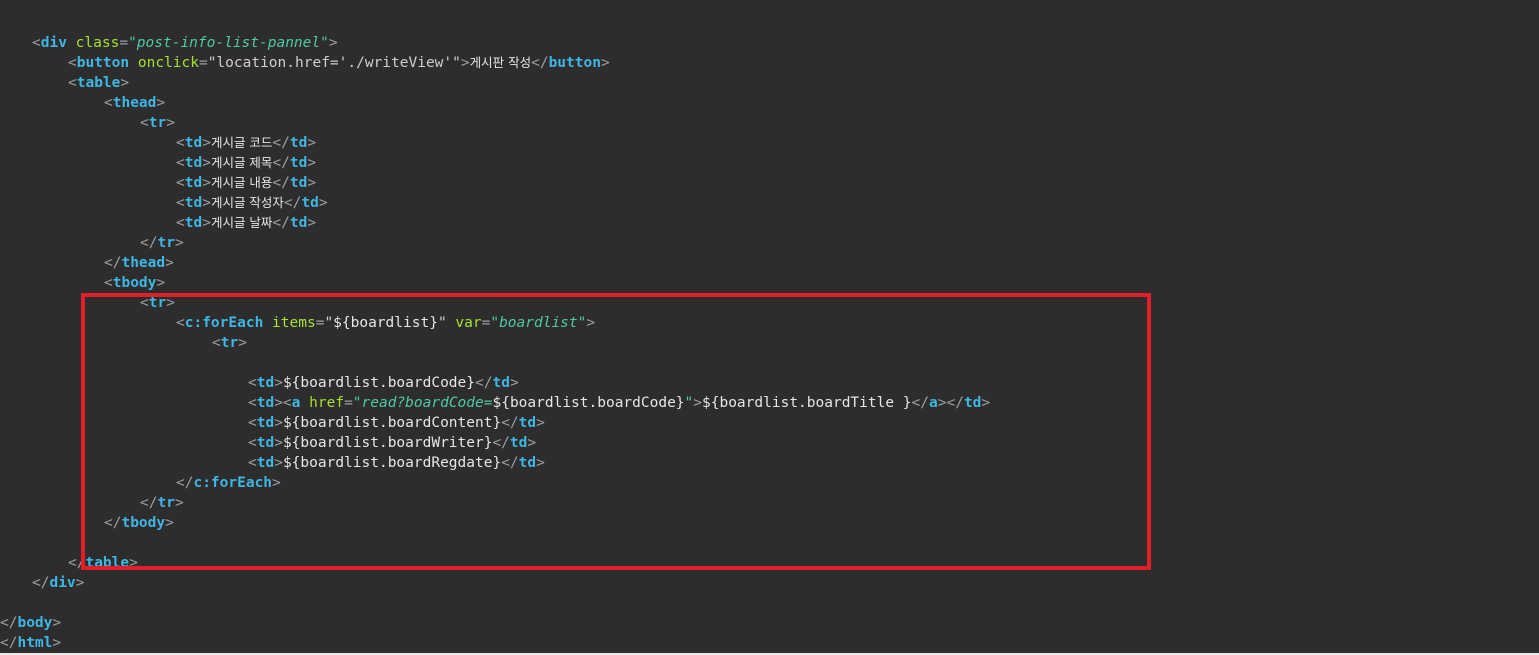 The width and height of the screenshot is (1539, 655). What do you see at coordinates (348, 403) in the screenshot?
I see `code-token: =` at bounding box center [348, 403].